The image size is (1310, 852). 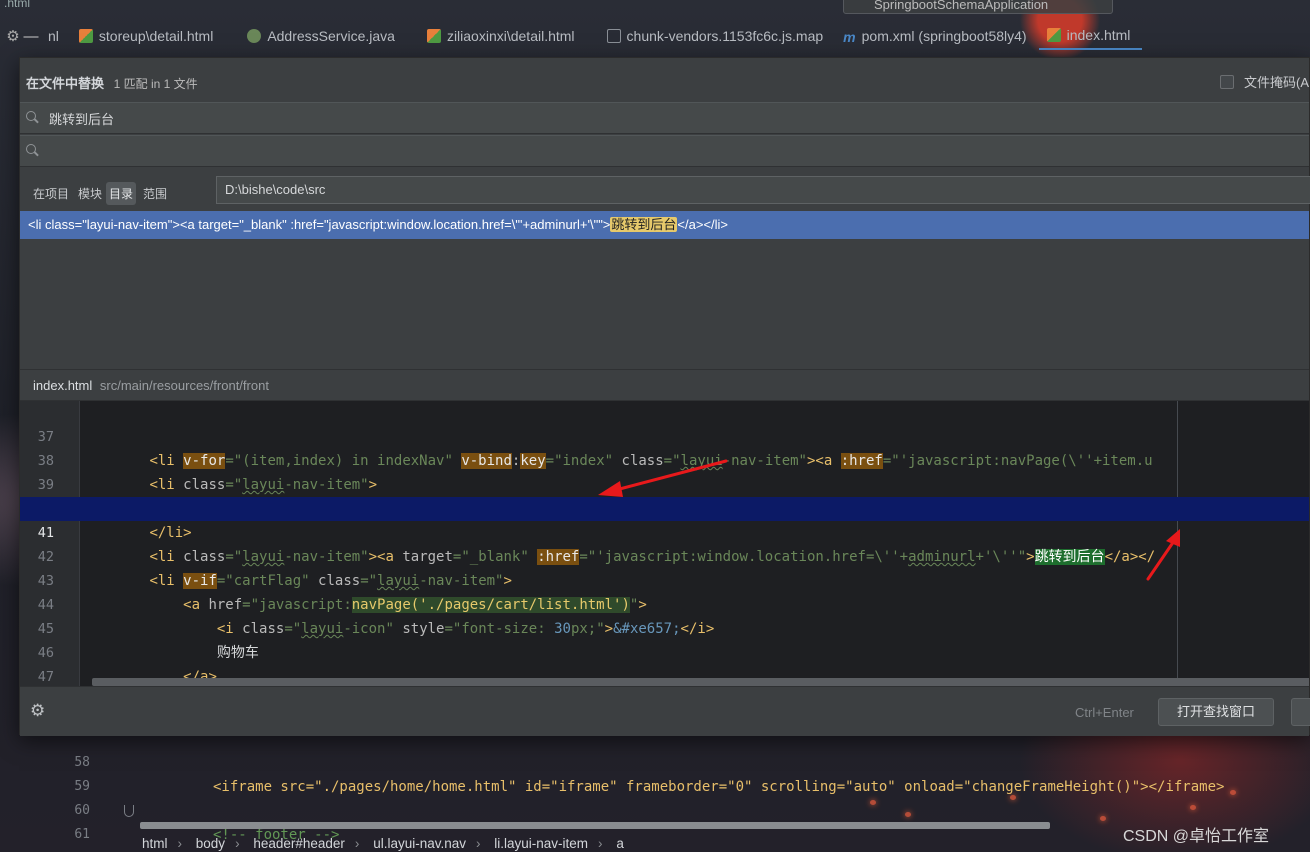 I want to click on scope-module-tab: 模块, so click(x=90, y=193).